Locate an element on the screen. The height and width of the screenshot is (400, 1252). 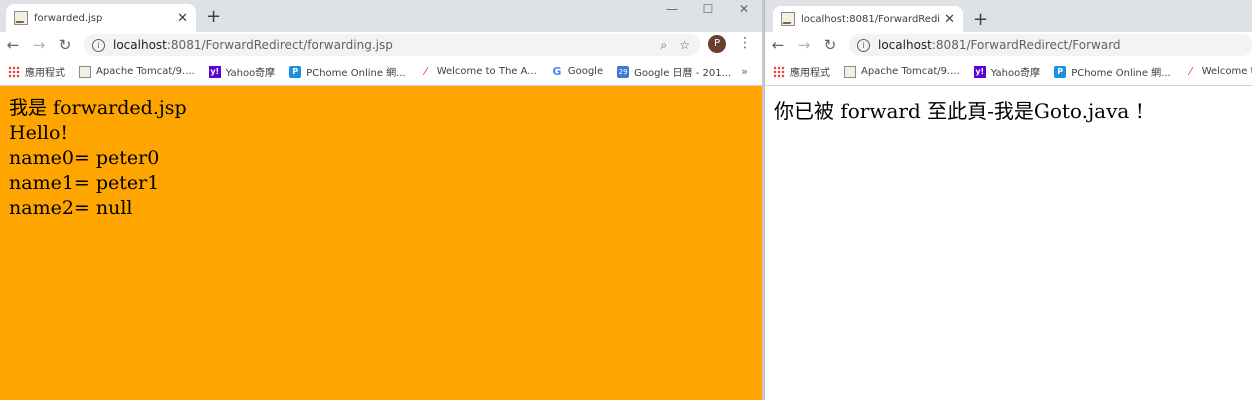
window-controls: — ☐ ✕ is located at coordinates (708, 9).